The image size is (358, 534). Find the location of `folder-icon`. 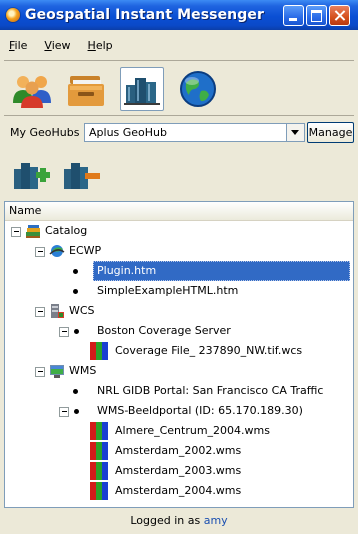

folder-icon is located at coordinates (86, 91).